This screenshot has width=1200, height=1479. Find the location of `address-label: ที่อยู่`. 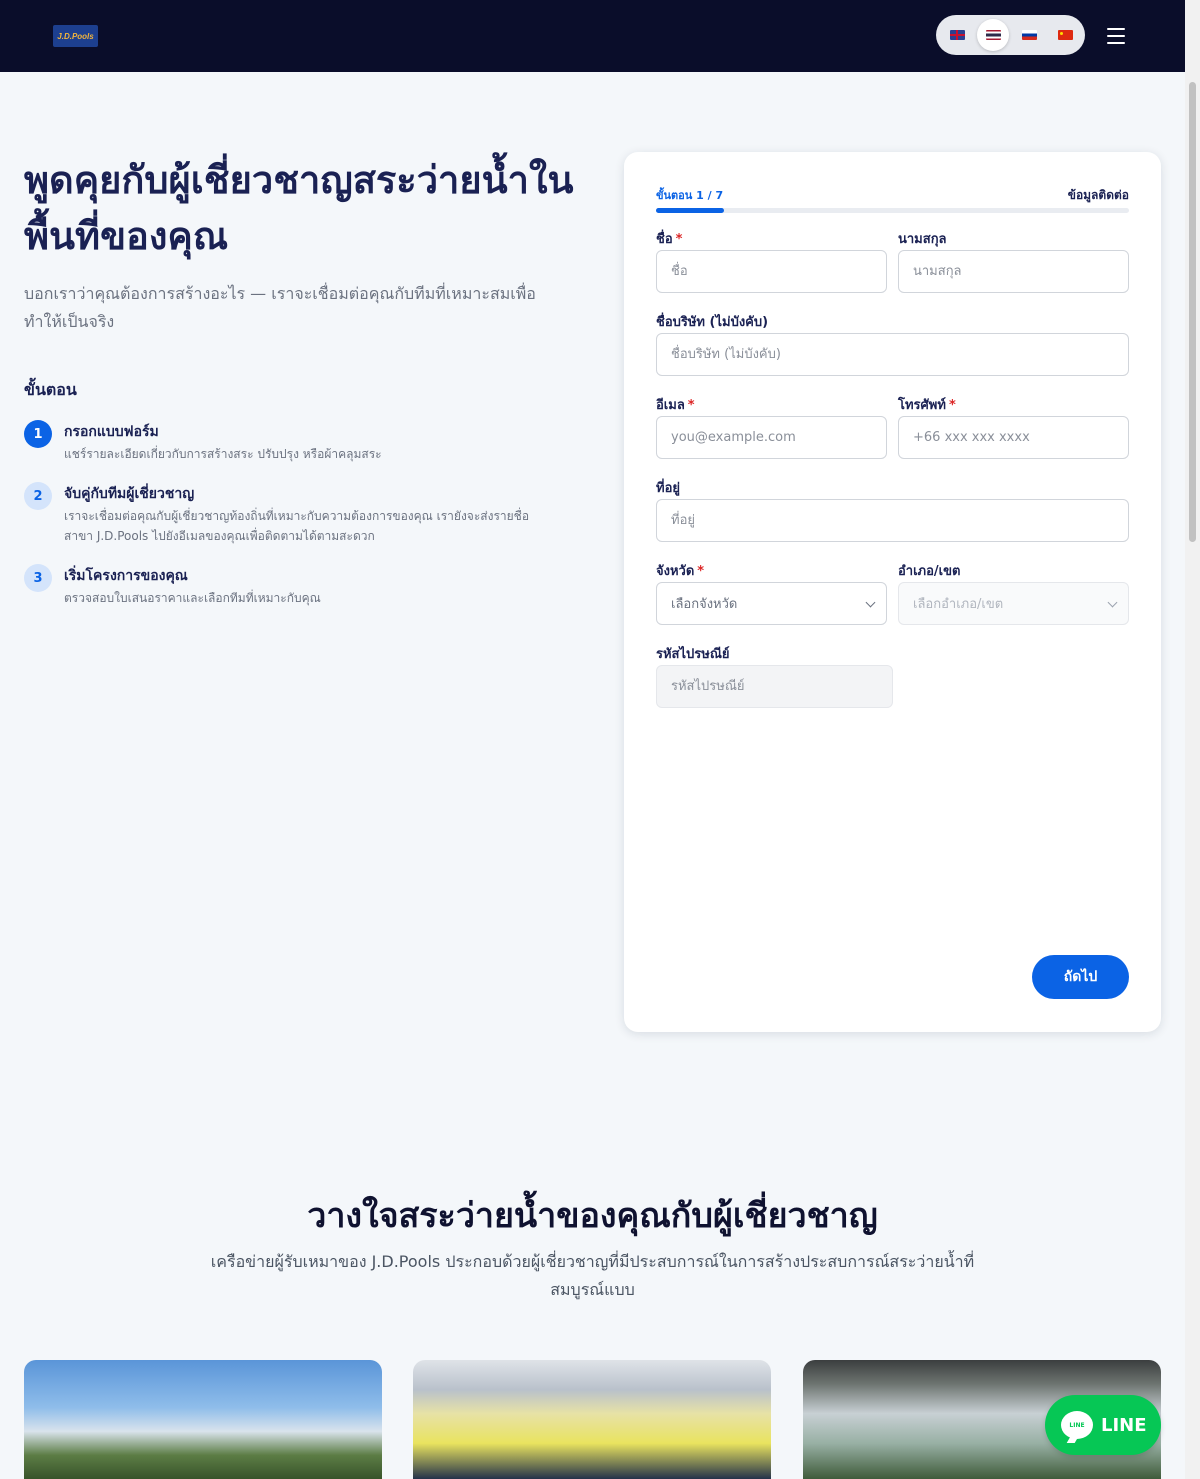

address-label: ที่อยู่ is located at coordinates (668, 488).